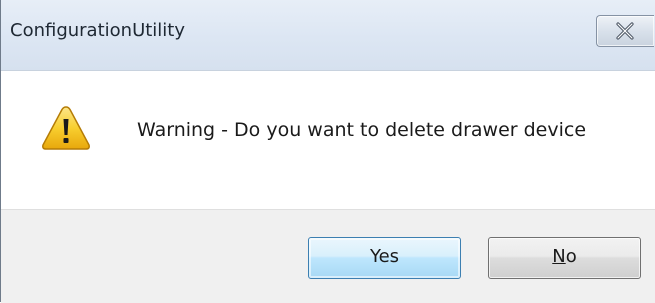 The height and width of the screenshot is (303, 655). I want to click on yes-button-label: Yes, so click(384, 256).